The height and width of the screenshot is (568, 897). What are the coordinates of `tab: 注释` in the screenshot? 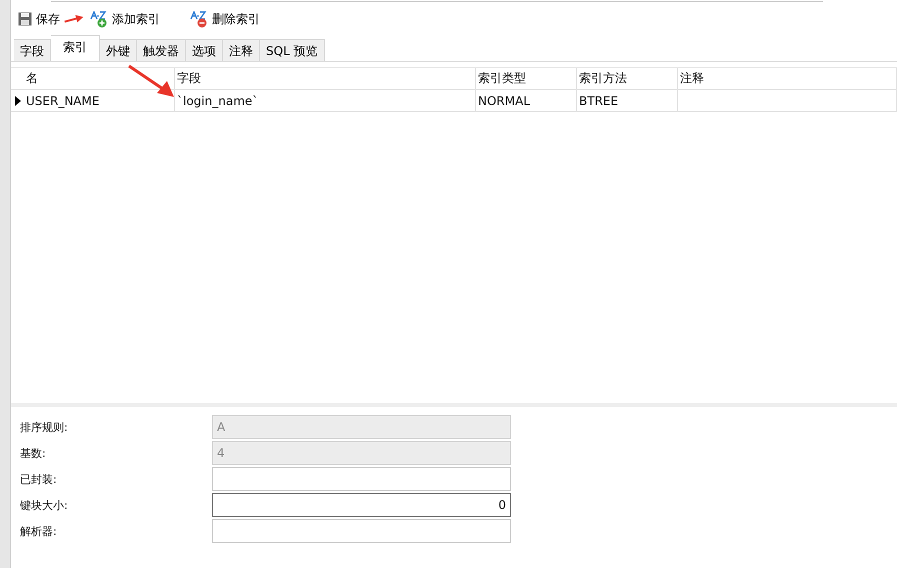 It's located at (241, 50).